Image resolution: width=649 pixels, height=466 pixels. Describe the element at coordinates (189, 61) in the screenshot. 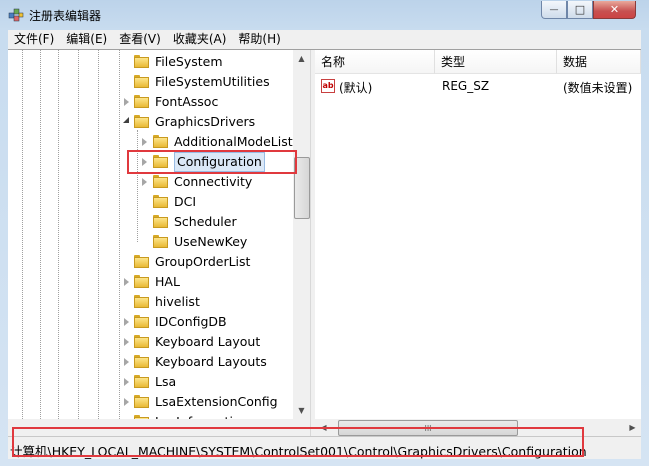

I see `tree-item-label: FileSystem` at that location.